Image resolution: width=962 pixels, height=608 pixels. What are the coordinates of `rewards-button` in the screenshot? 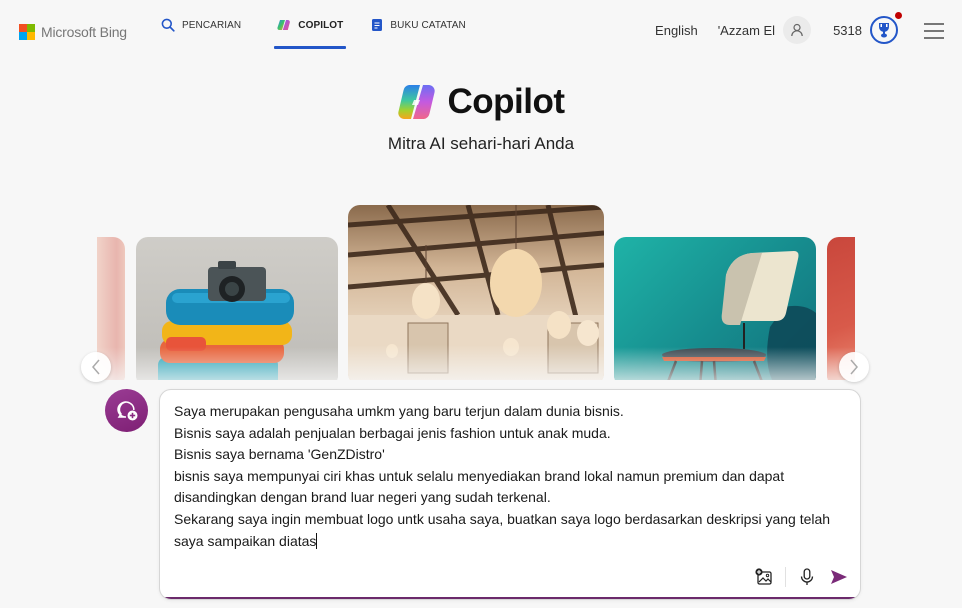 It's located at (886, 28).